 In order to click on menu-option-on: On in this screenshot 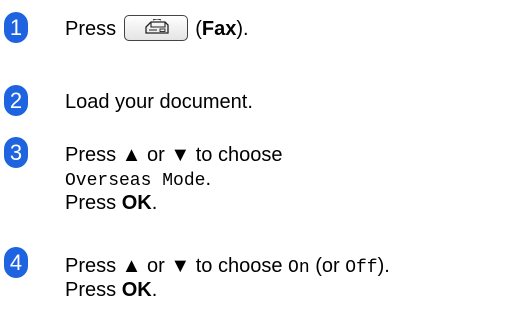, I will do `click(299, 268)`.